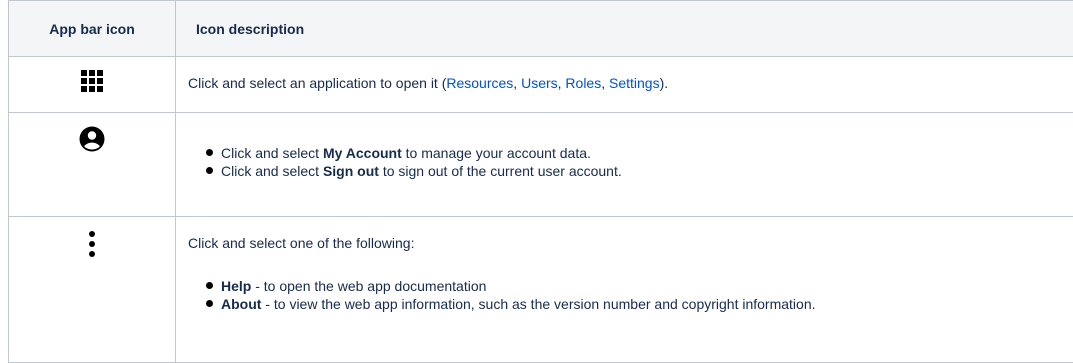  What do you see at coordinates (92, 245) in the screenshot?
I see `more-vertical-icon` at bounding box center [92, 245].